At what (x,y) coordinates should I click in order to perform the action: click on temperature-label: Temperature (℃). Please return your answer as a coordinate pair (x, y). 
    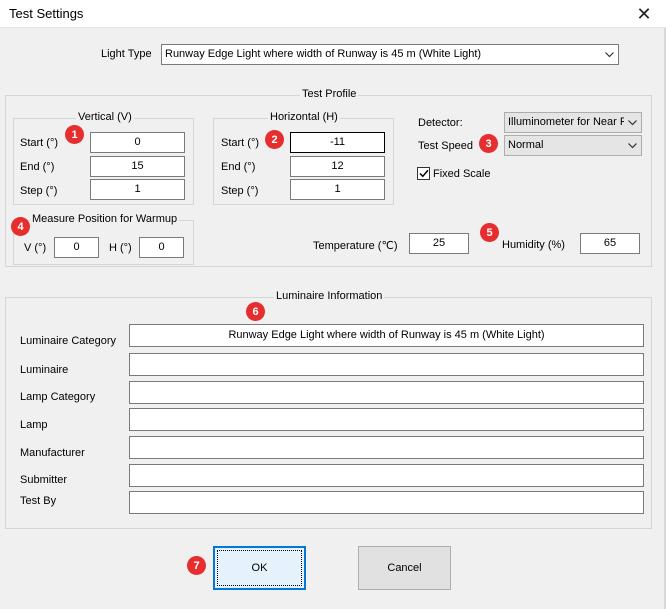
    Looking at the image, I should click on (355, 246).